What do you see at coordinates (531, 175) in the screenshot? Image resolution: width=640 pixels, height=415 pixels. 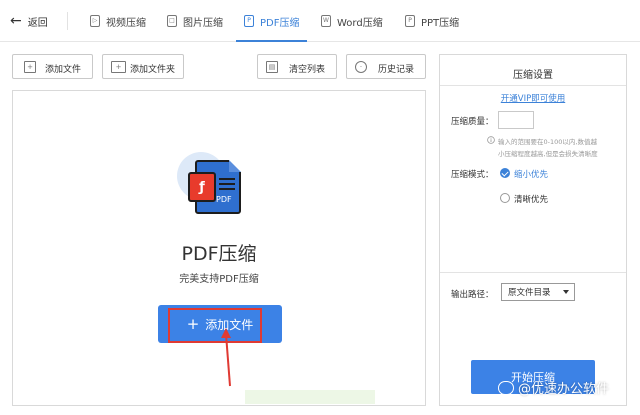 I see `radio-size-priority-label: 缩小优先` at bounding box center [531, 175].